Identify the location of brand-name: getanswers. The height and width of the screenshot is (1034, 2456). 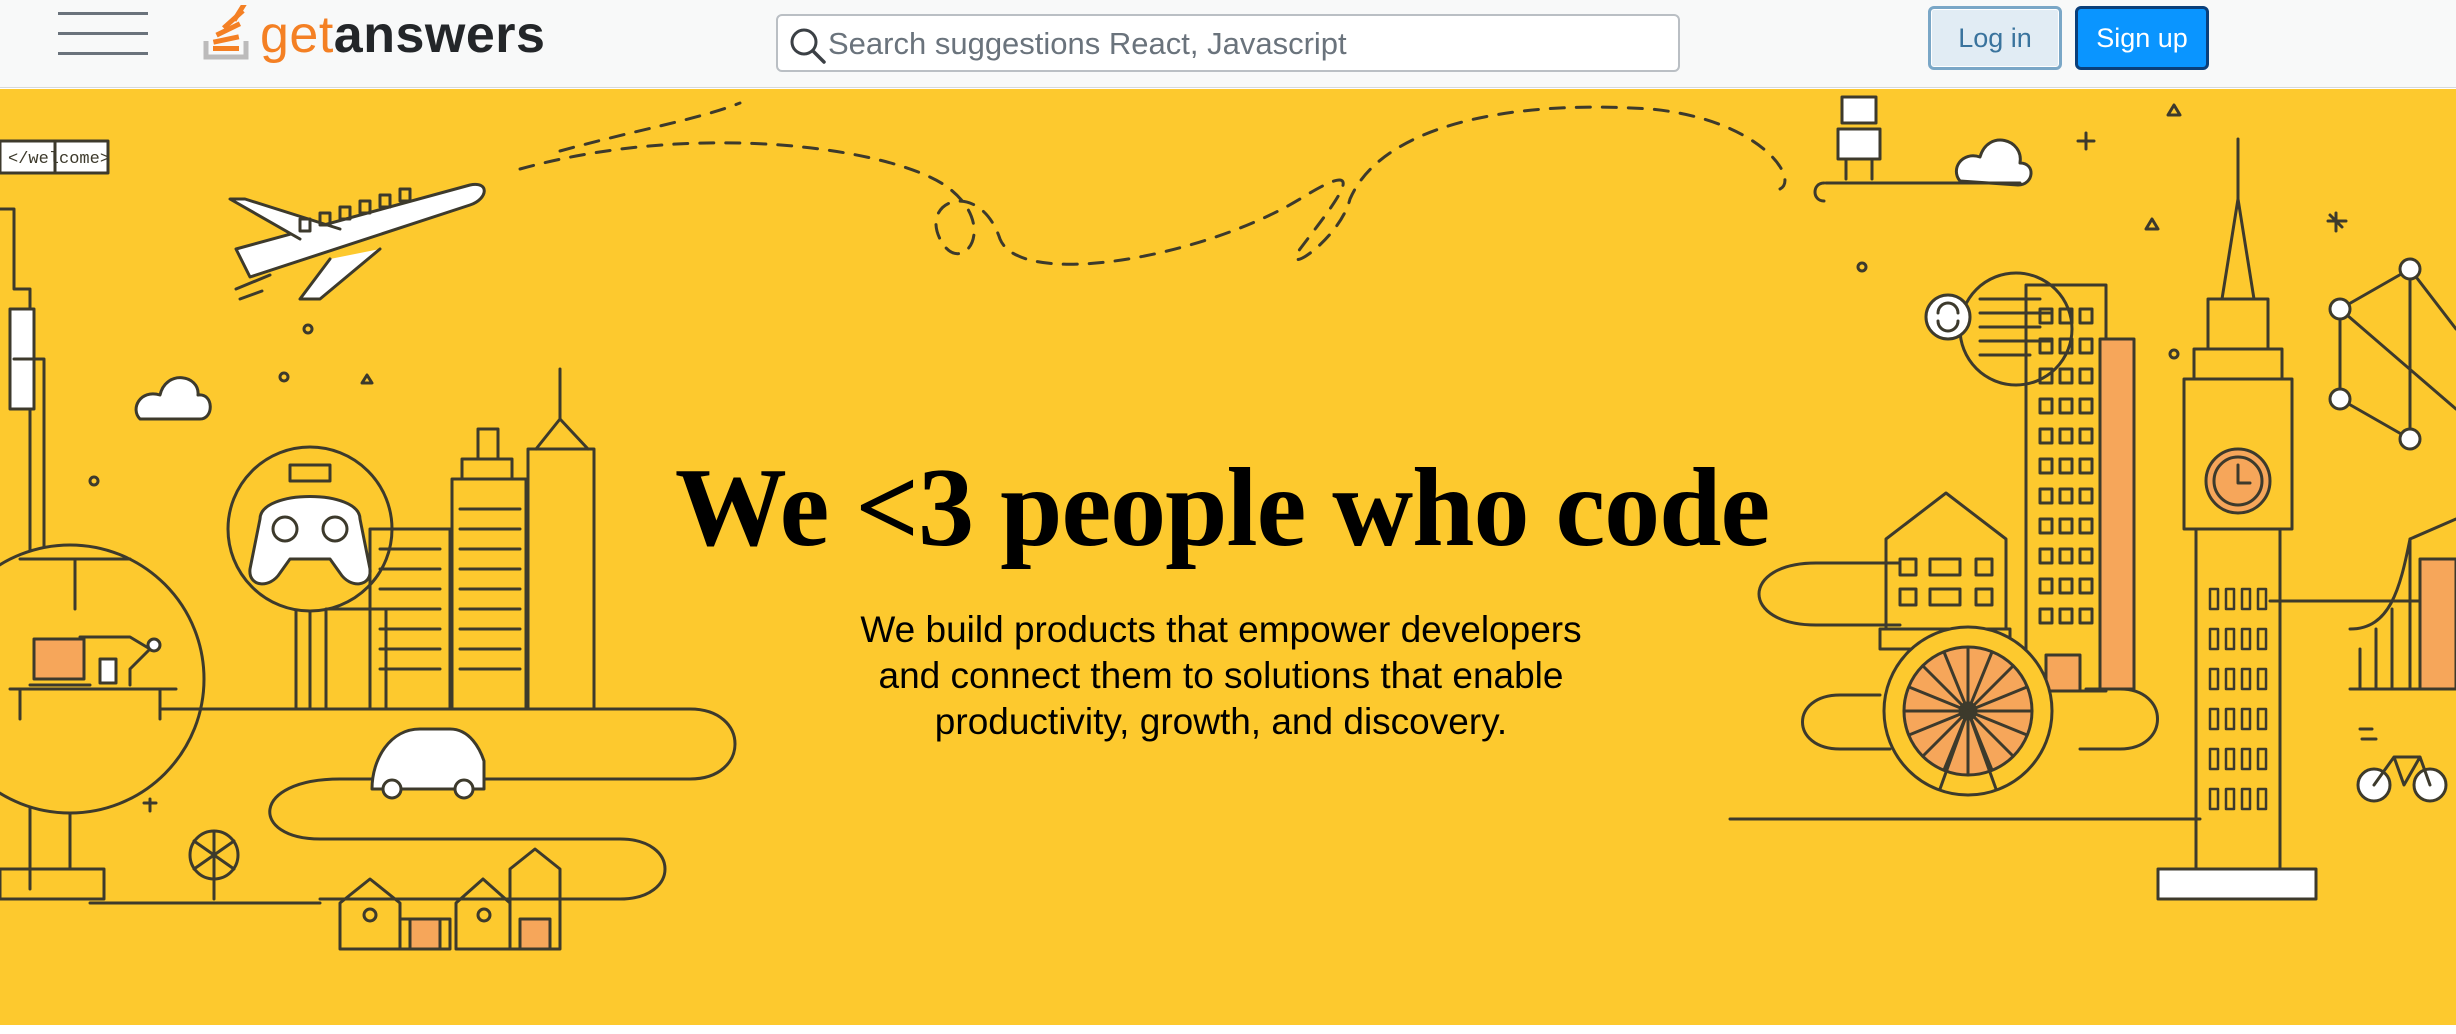
(402, 35).